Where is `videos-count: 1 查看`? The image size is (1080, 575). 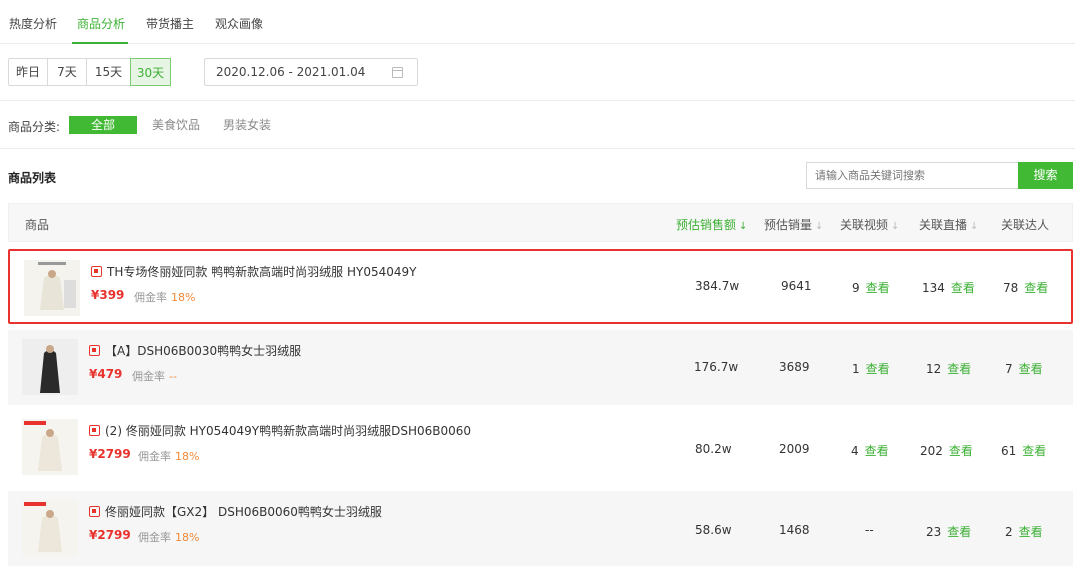 videos-count: 1 查看 is located at coordinates (871, 369).